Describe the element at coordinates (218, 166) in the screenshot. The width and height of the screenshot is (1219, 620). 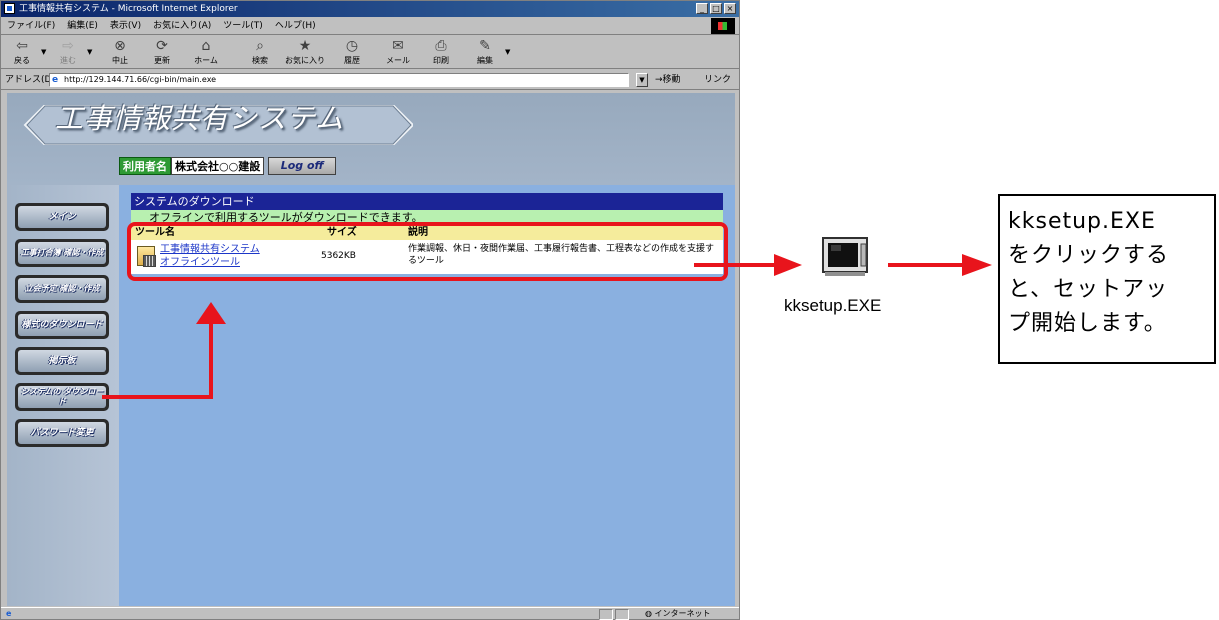
I see `user-name: 株式会社○○建設` at that location.